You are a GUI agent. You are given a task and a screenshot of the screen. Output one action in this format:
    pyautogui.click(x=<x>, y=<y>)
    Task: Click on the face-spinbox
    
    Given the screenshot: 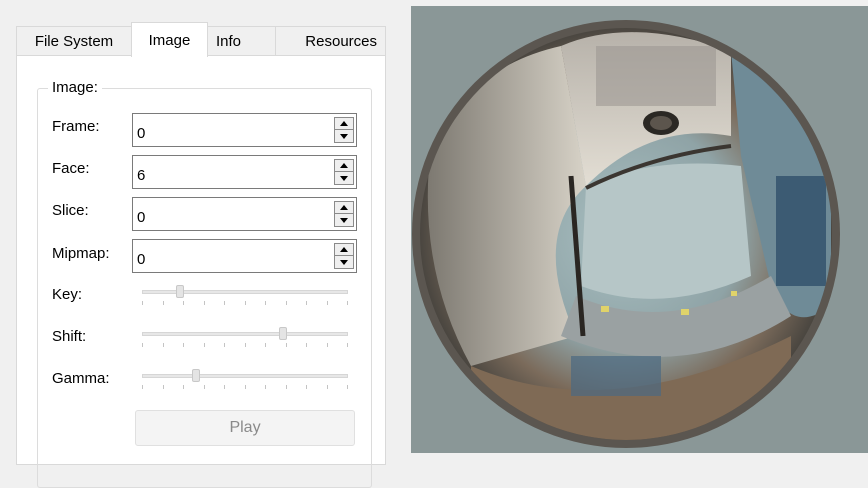 What is the action you would take?
    pyautogui.click(x=244, y=172)
    